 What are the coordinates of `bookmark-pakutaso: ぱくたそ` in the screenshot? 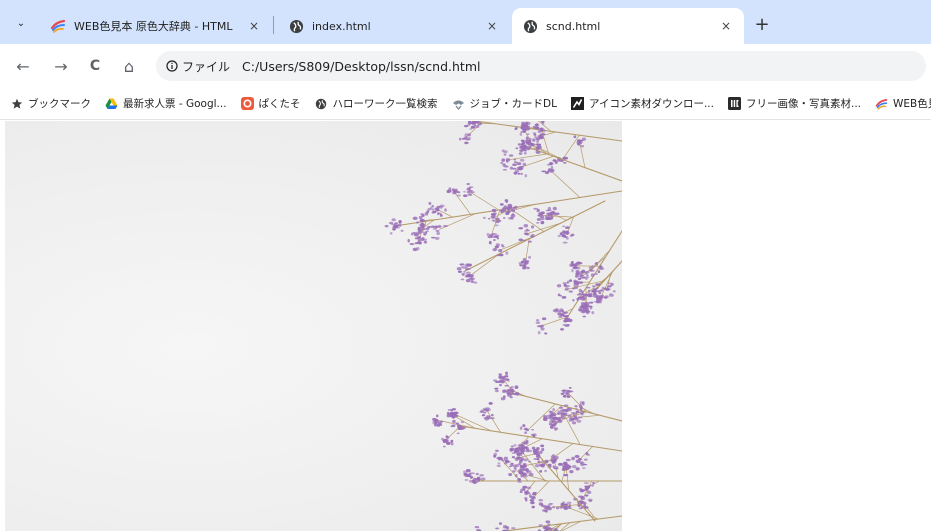 It's located at (270, 103).